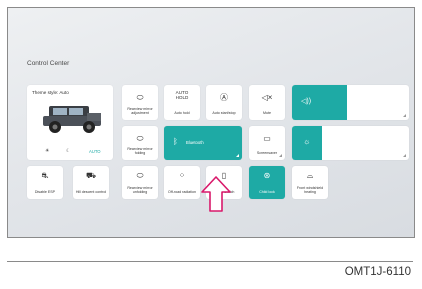 The height and width of the screenshot is (289, 422). I want to click on screensaver-corner-icon, so click(280, 155).